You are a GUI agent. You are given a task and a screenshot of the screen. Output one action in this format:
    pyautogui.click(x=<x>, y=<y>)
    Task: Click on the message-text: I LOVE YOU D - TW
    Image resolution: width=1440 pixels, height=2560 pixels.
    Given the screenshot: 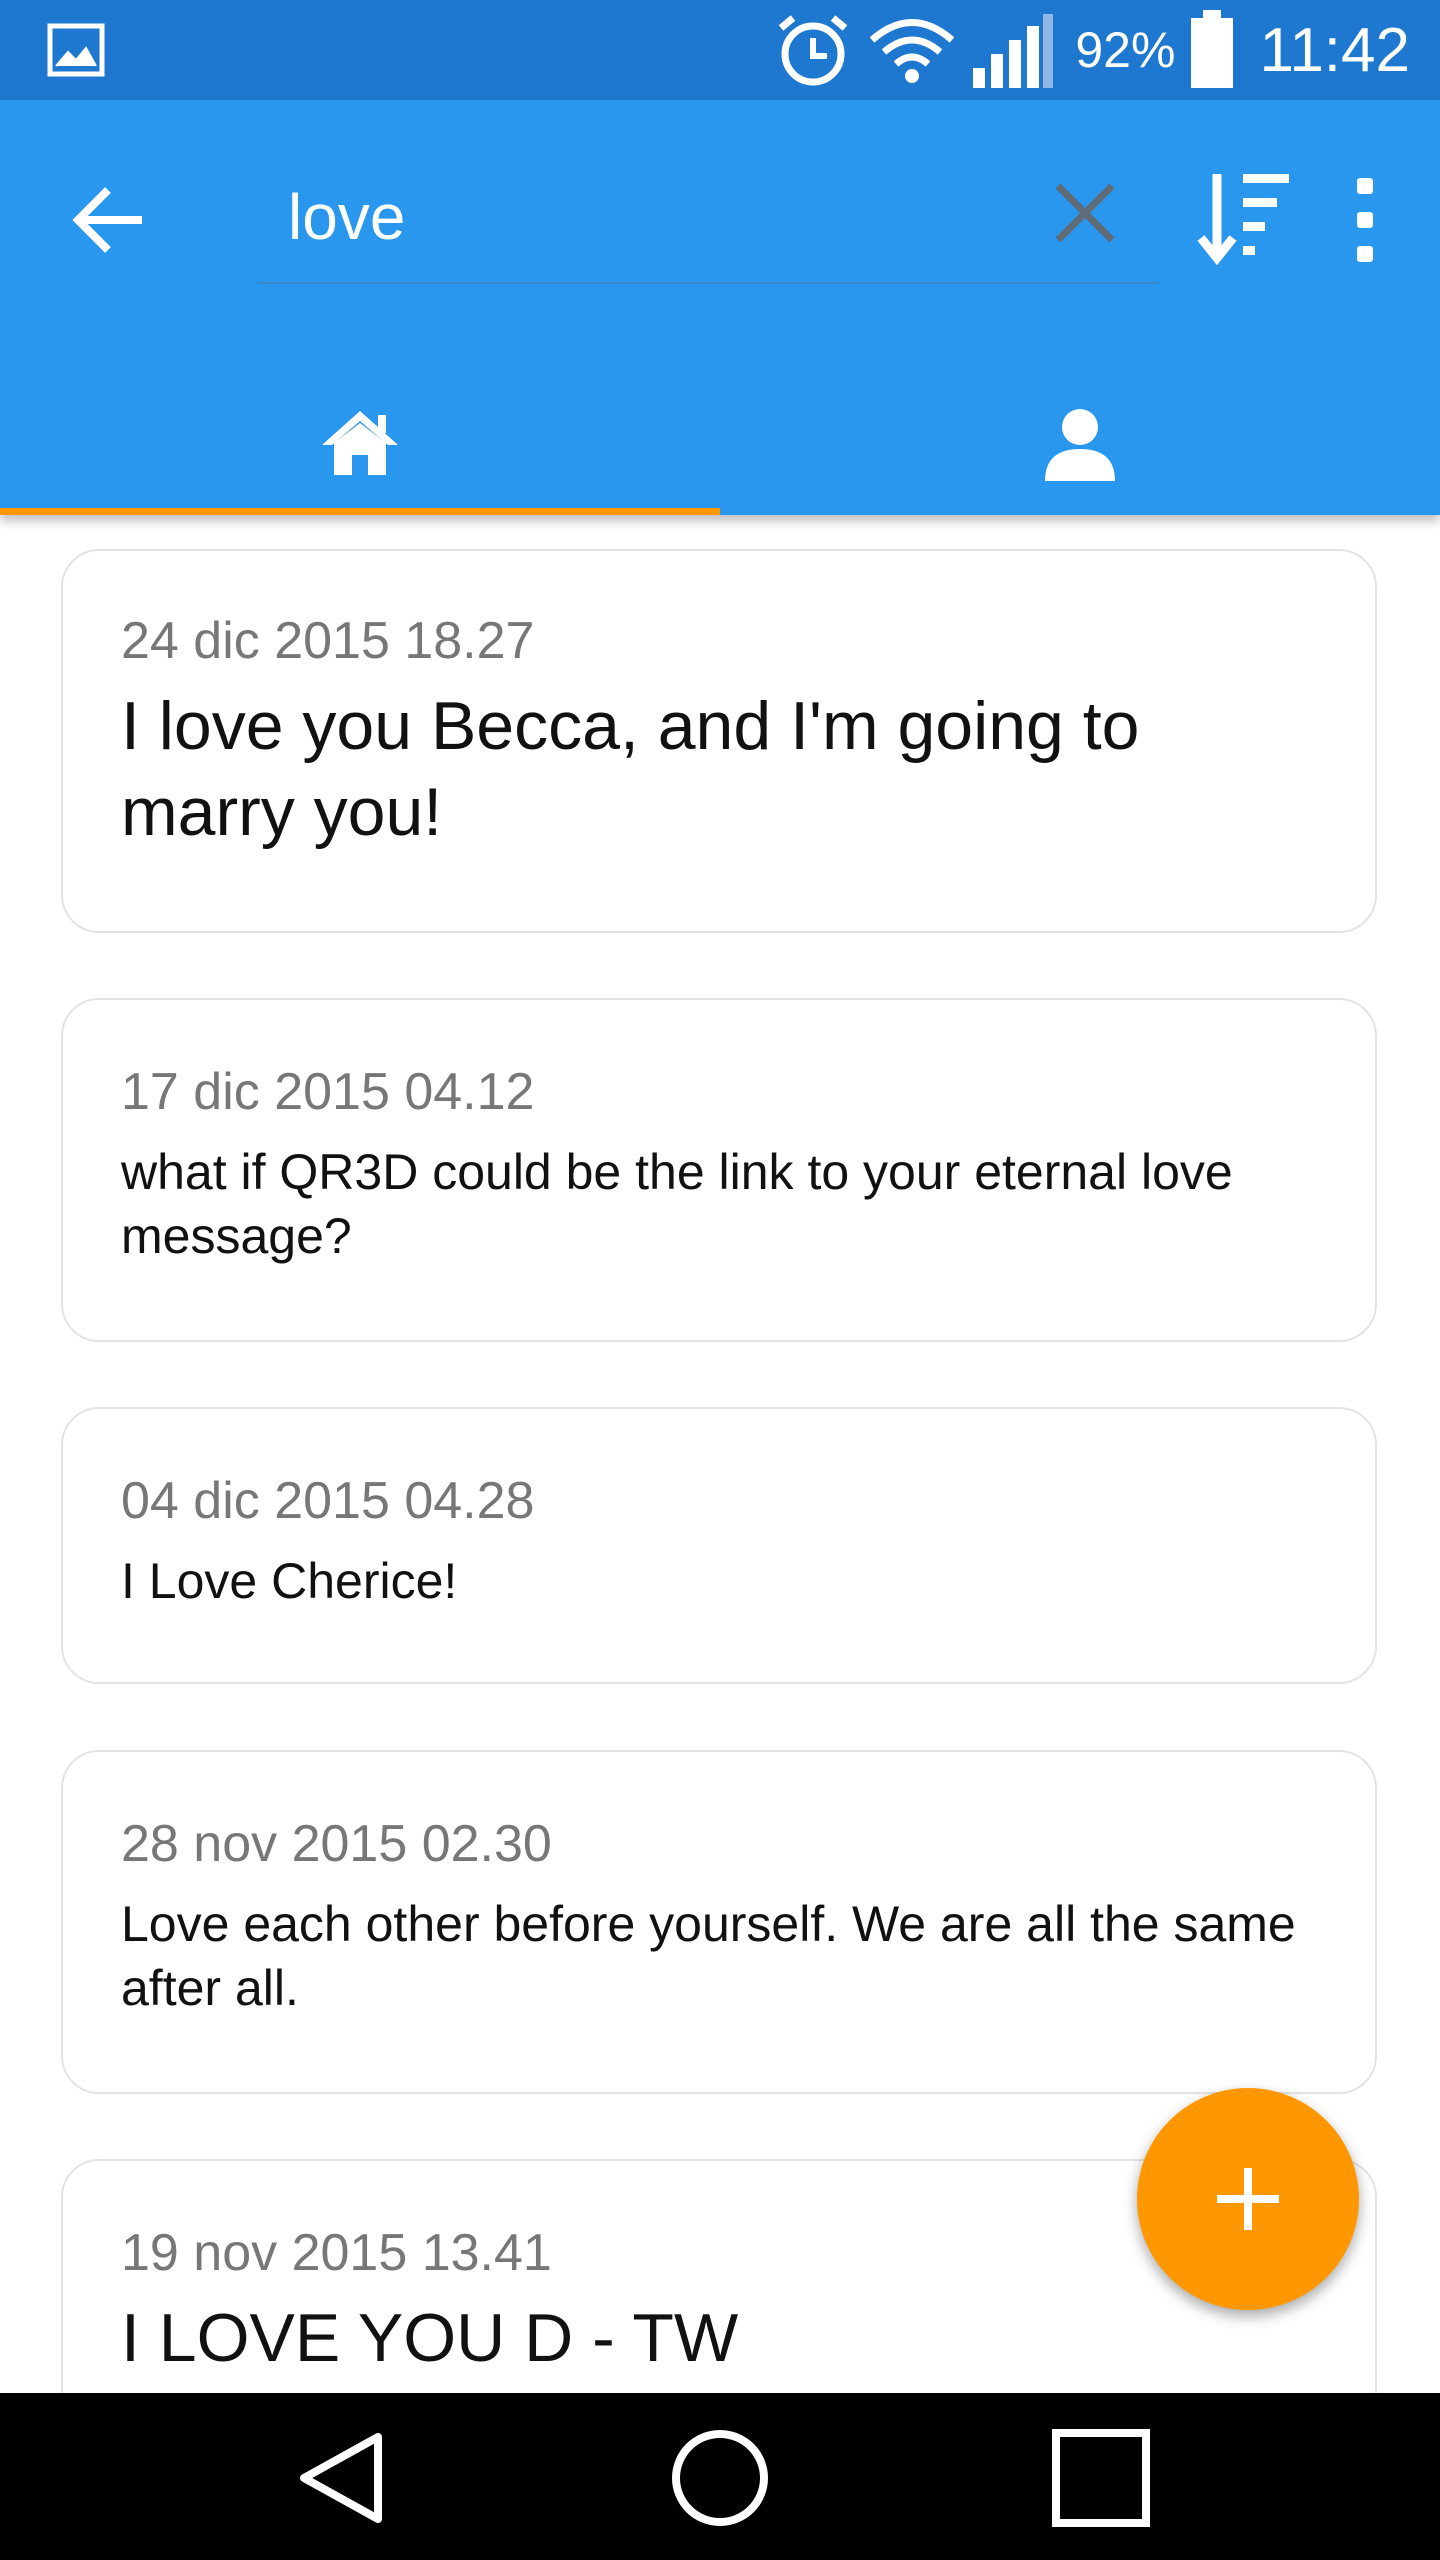 What is the action you would take?
    pyautogui.click(x=430, y=2338)
    